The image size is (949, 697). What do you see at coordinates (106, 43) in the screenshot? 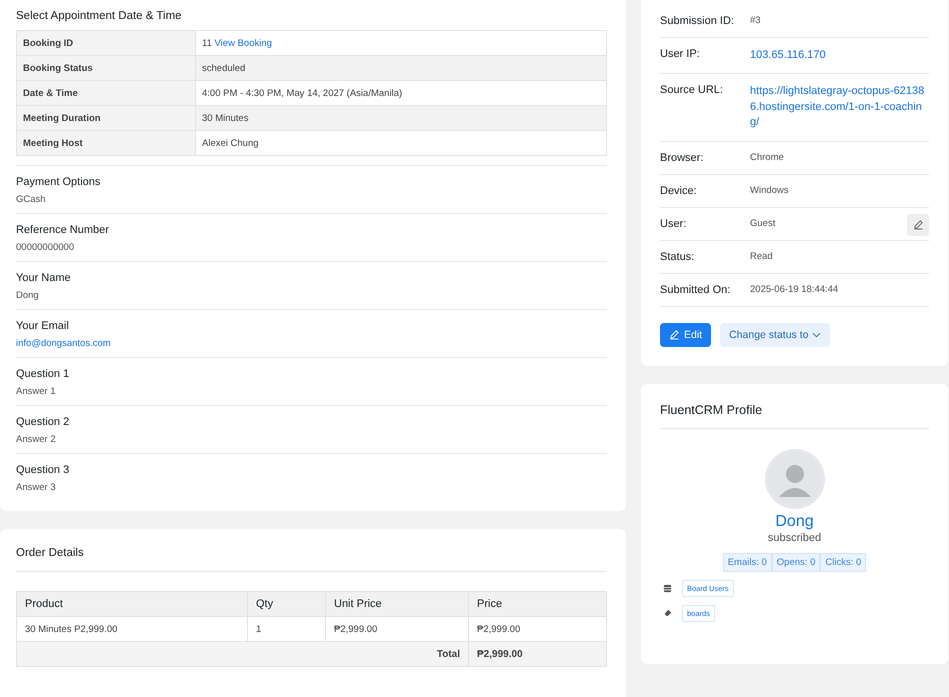
I see `table-cell: Booking ID` at bounding box center [106, 43].